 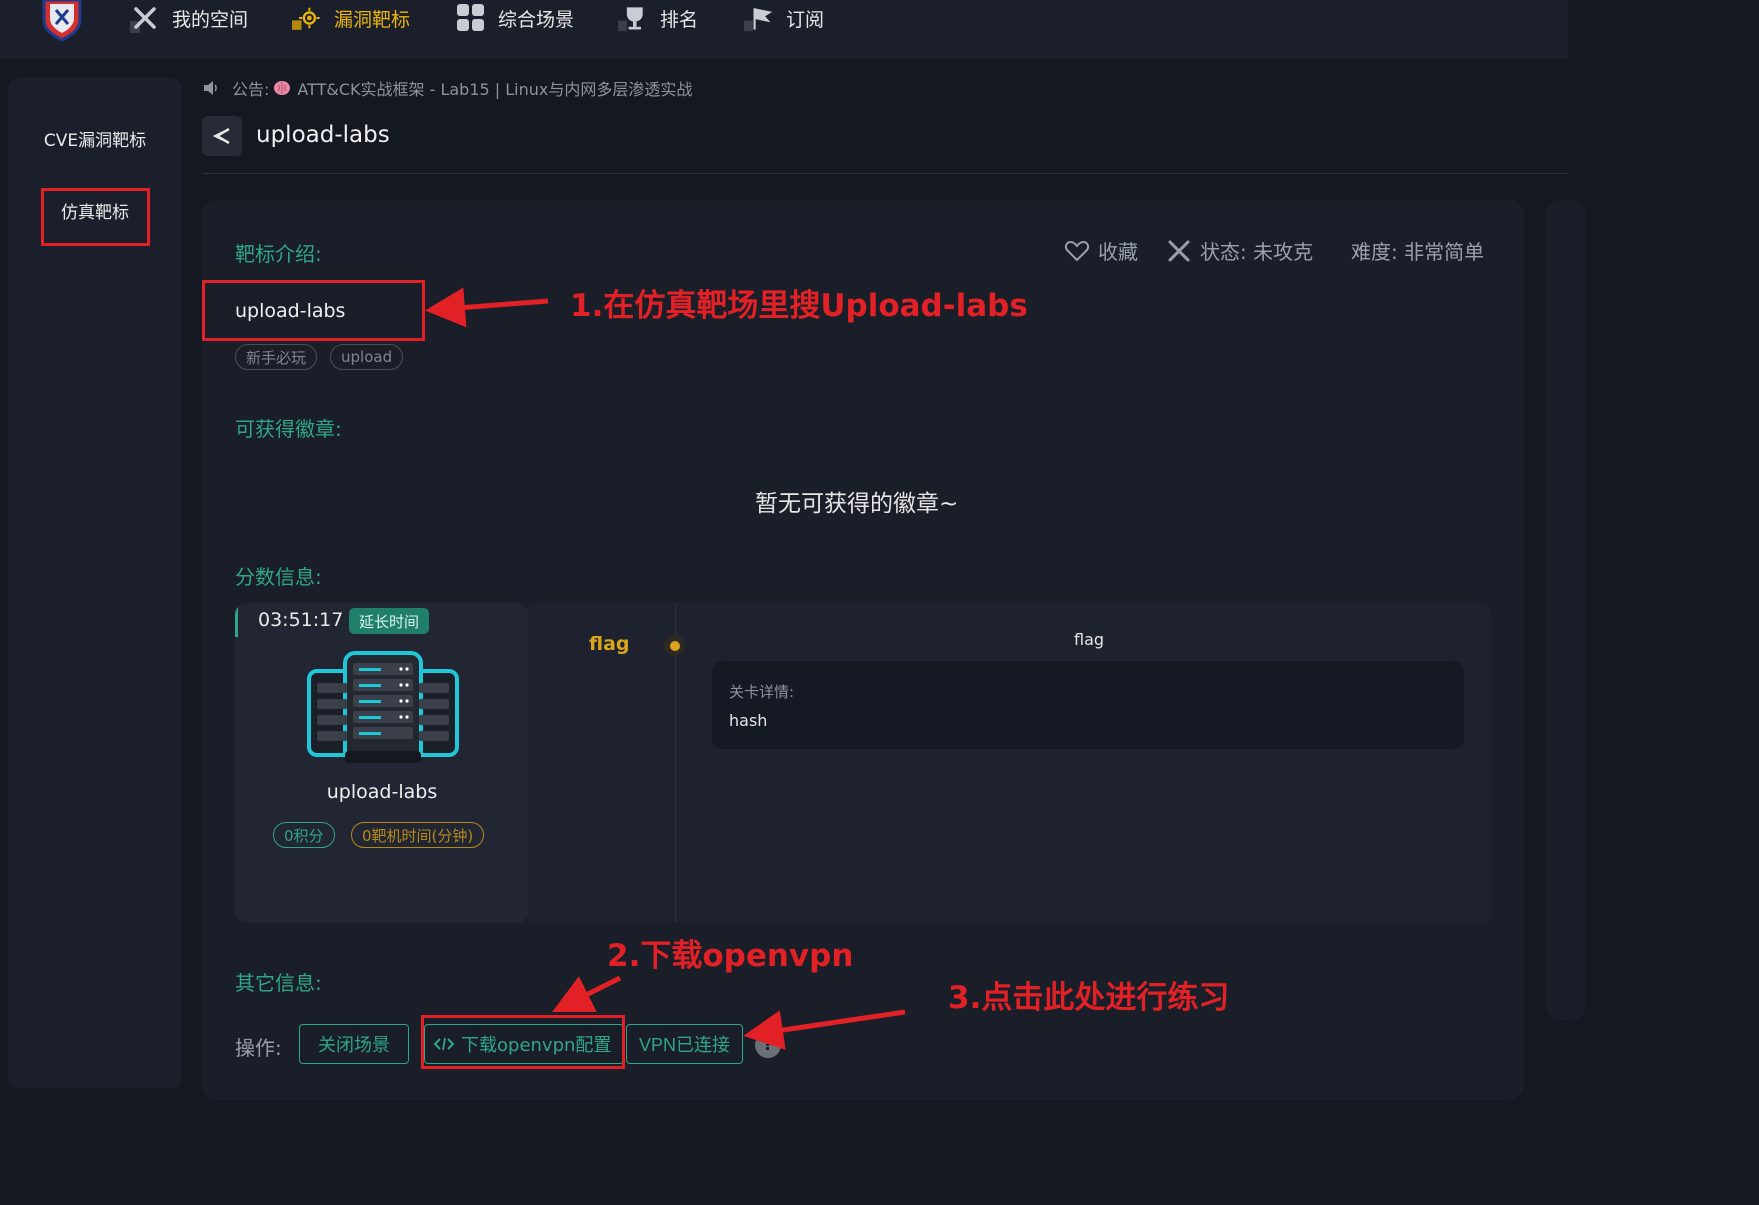 I want to click on annotation-step1: 1.在仿真靶场里搜Upload-labs, so click(x=799, y=306).